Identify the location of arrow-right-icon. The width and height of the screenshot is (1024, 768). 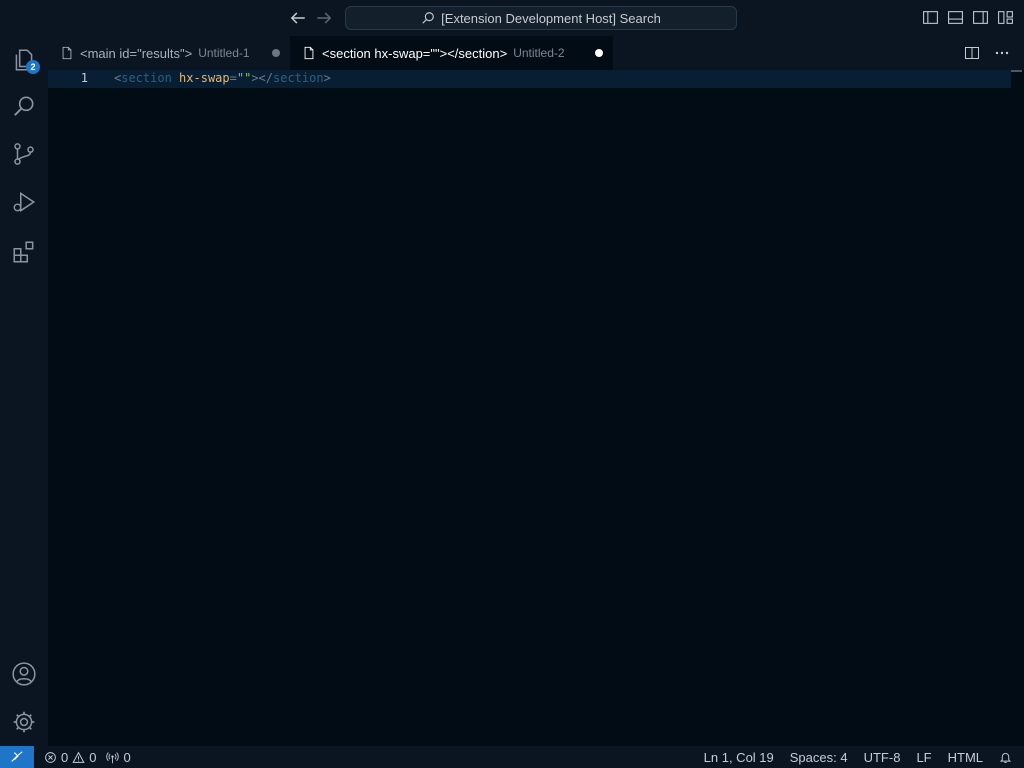
(324, 18).